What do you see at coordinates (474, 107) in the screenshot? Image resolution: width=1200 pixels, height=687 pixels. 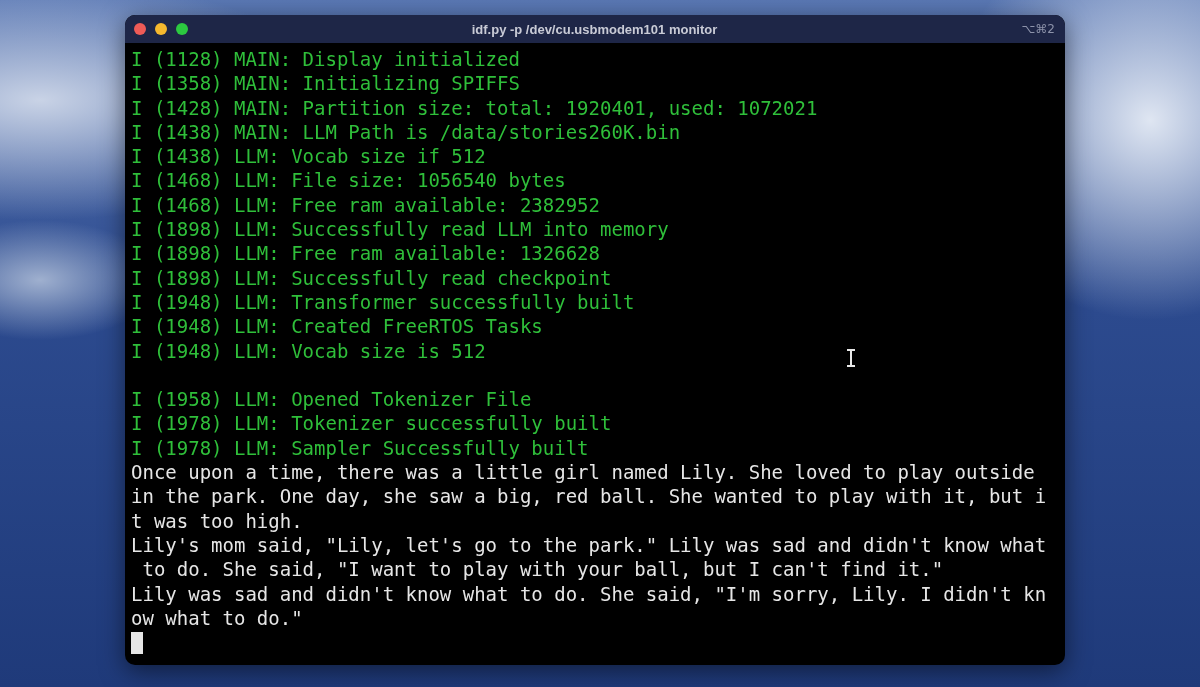 I see `log-line: I (1428) MAIN: Partition size: total: 1920401, used: 1072021` at bounding box center [474, 107].